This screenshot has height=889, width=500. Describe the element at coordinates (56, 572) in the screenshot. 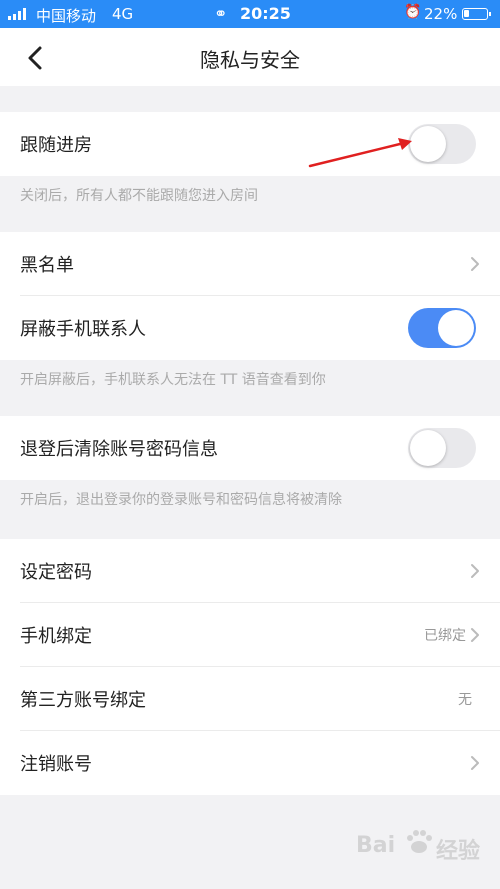

I see `set-password-label: 设定密码` at that location.